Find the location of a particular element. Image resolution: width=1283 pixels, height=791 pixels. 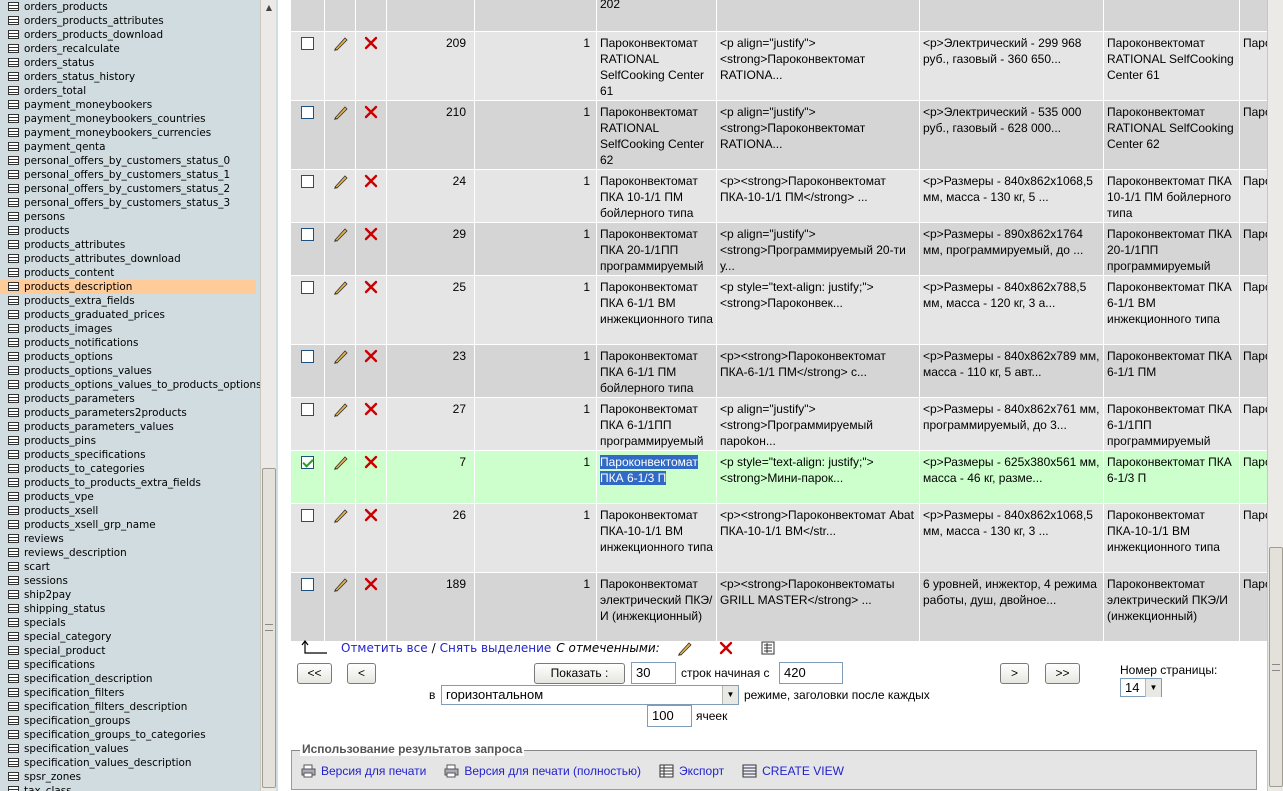

sidebar-table-item: products_parameters2products is located at coordinates (130, 413).